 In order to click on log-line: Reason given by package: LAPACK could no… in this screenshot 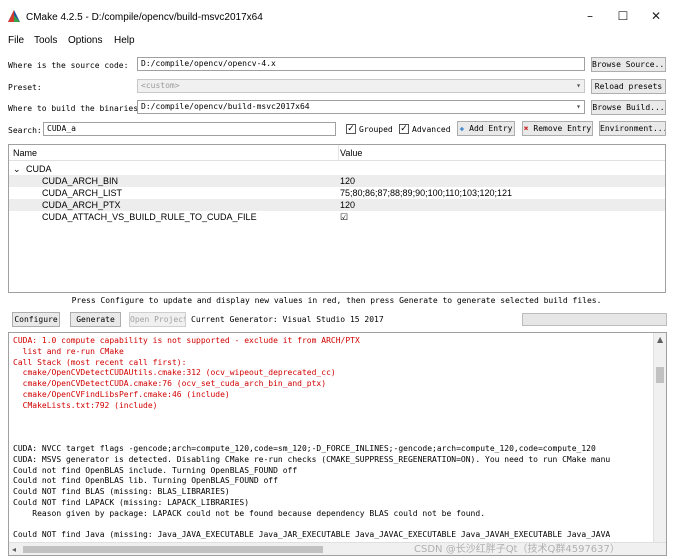, I will do `click(249, 513)`.